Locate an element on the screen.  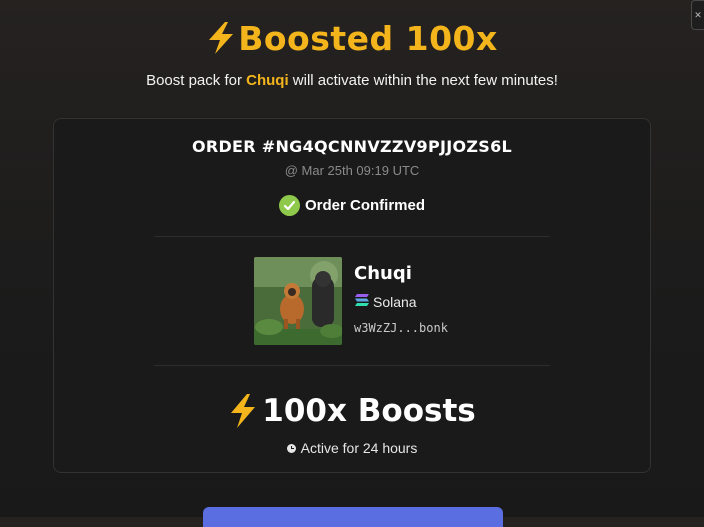
boost-duration: Active for 24 hours is located at coordinates (352, 448).